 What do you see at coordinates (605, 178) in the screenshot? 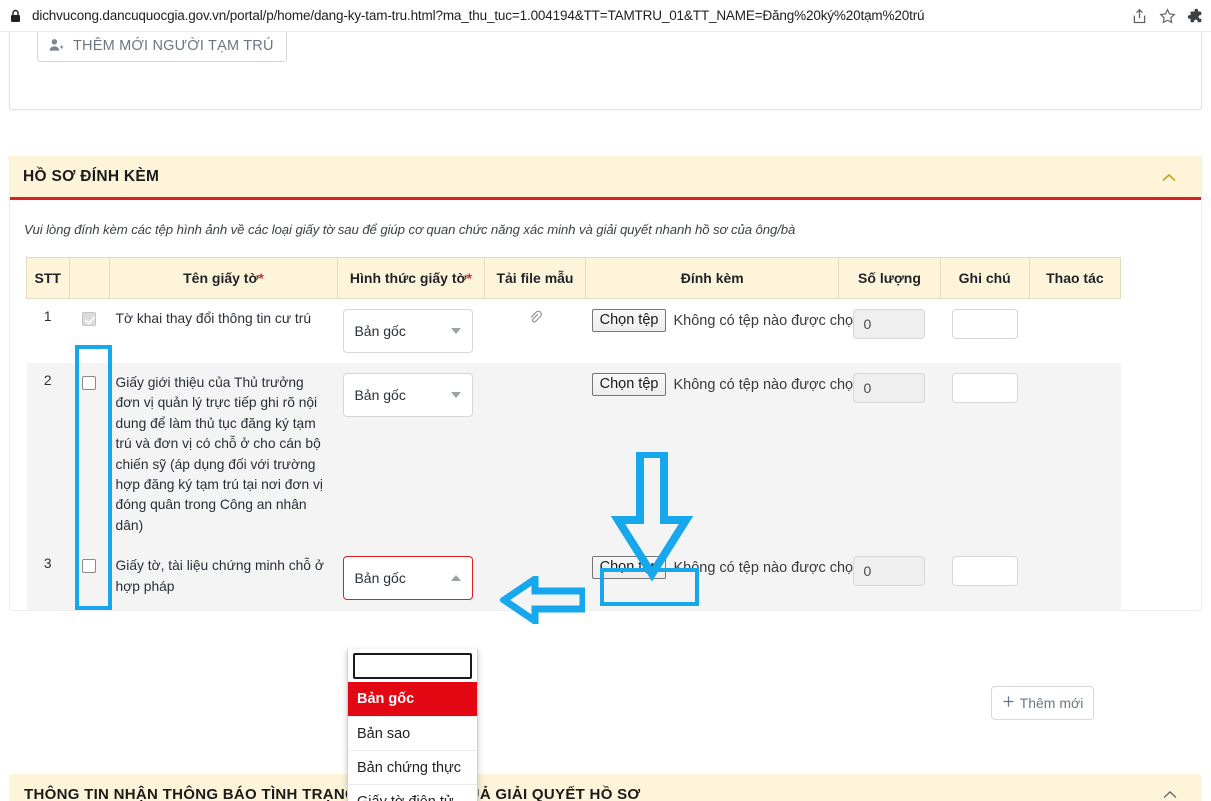
I see `attachment-panel-header: HỒ SƠ ĐÍNH KÈM` at bounding box center [605, 178].